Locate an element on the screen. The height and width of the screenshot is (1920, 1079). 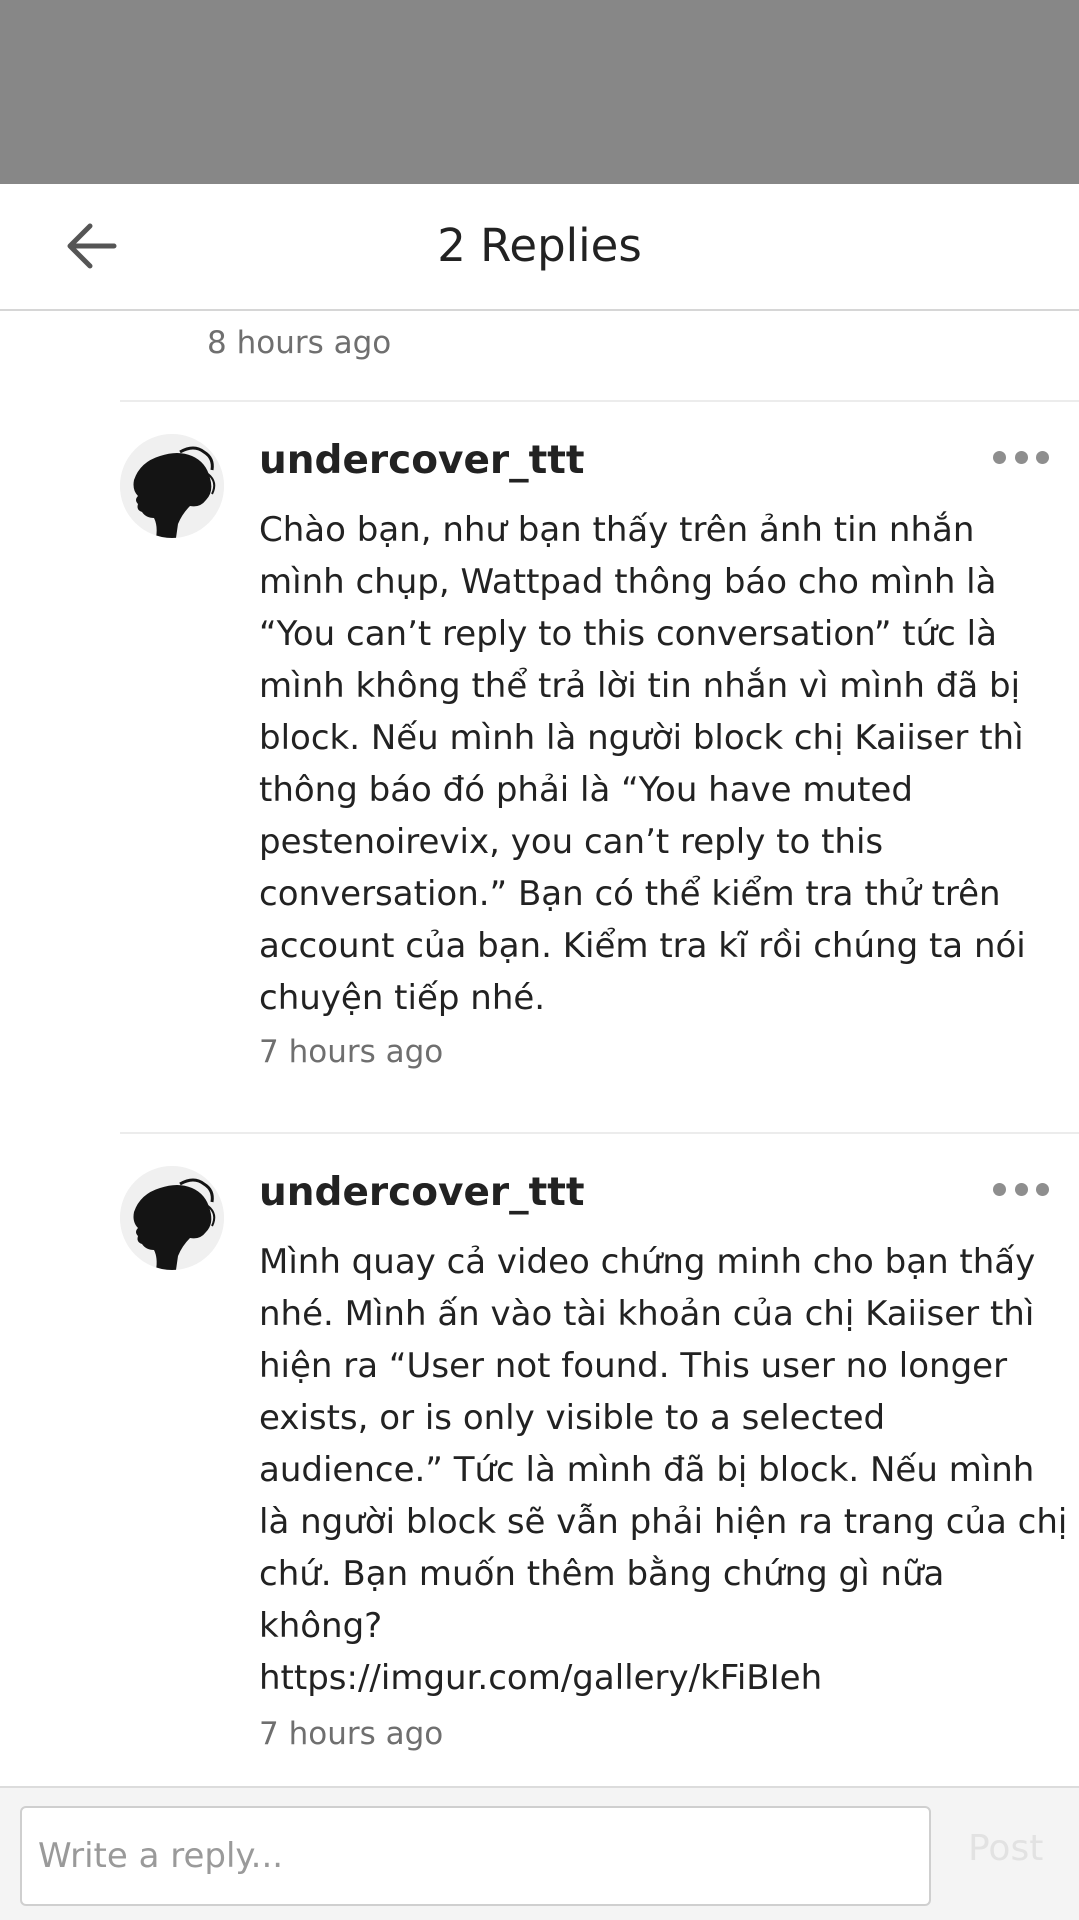
reply-body-line: pestenoirevix, you can’t reply to this is located at coordinates (571, 842).